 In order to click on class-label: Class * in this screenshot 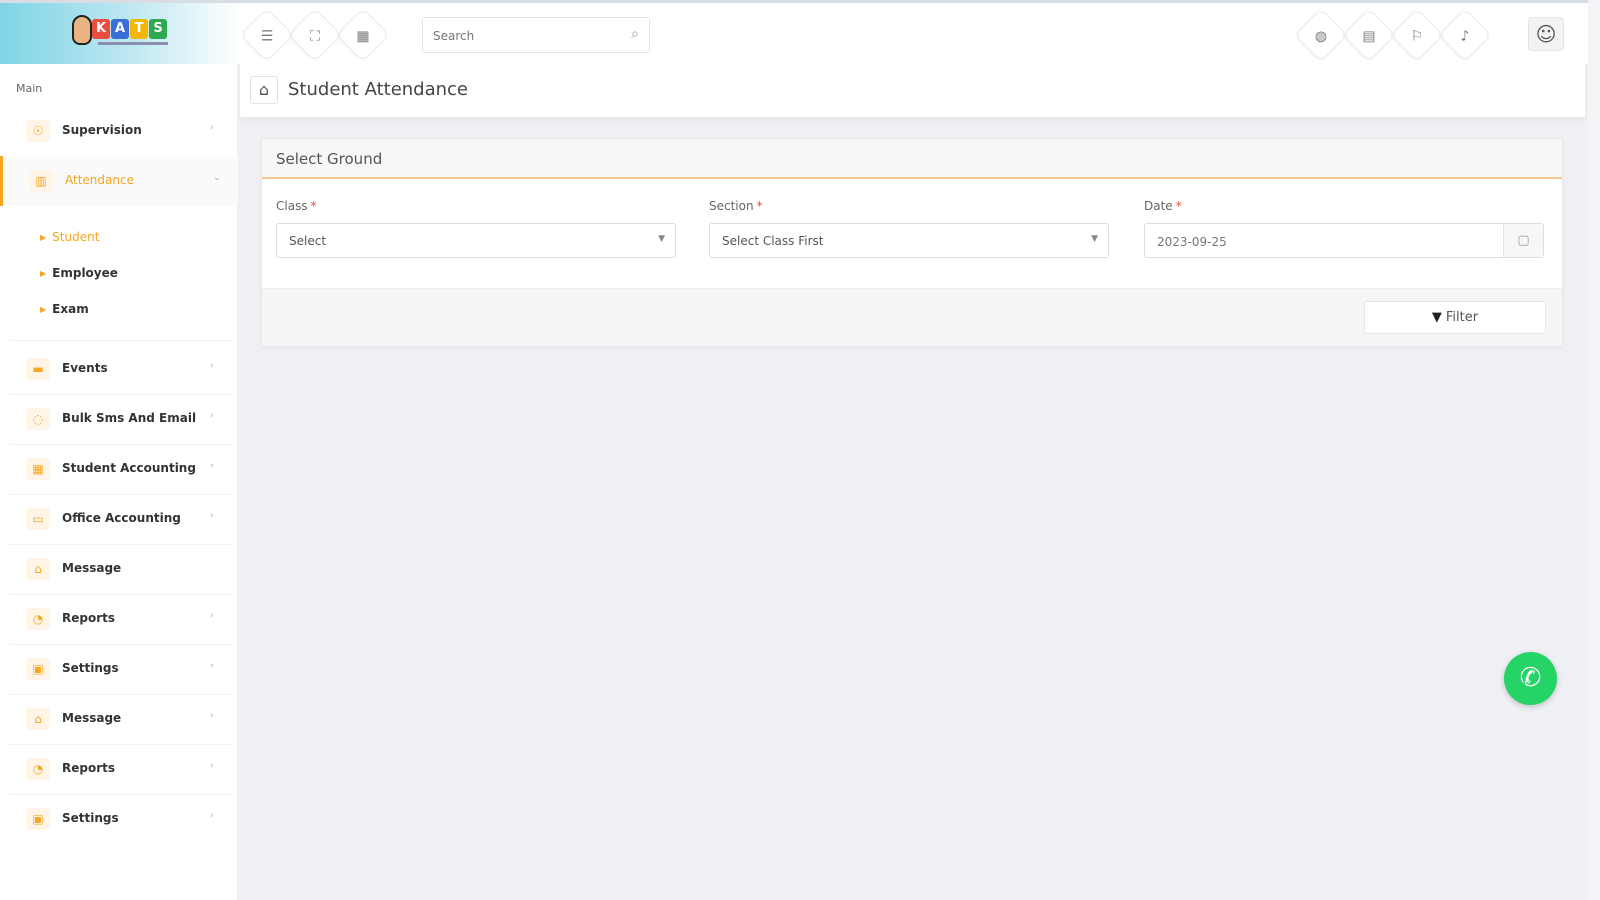, I will do `click(296, 206)`.